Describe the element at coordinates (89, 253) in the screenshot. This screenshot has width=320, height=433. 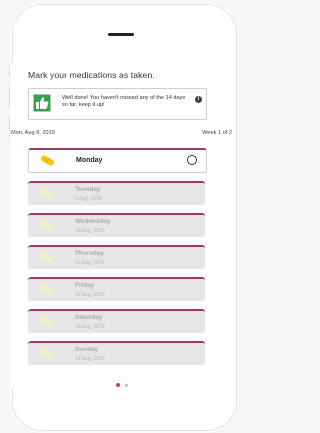
I see `day-name: Thursday` at that location.